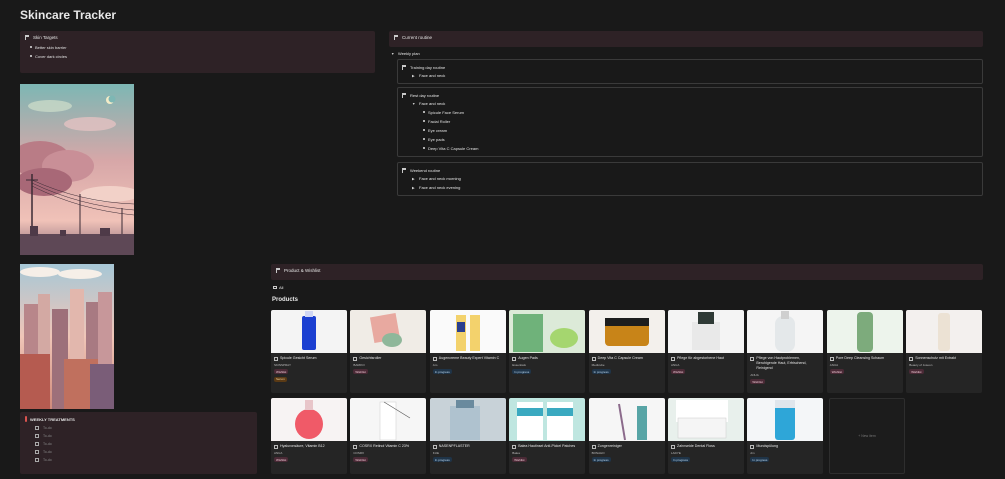  Describe the element at coordinates (867, 436) in the screenshot. I see `new-item-card: + New item` at that location.